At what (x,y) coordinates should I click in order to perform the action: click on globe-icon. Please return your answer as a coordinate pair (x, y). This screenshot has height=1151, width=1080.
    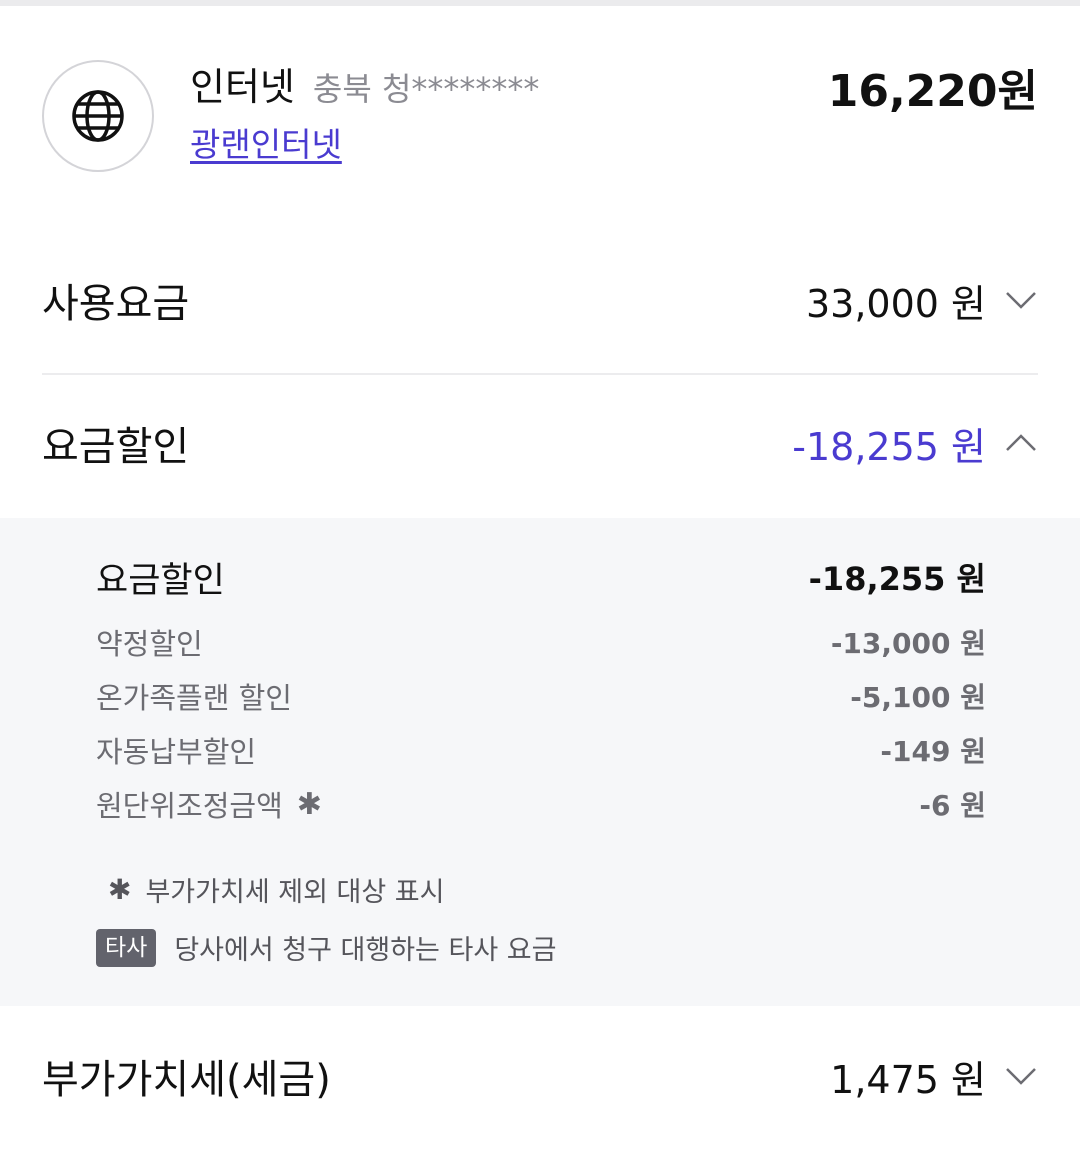
    Looking at the image, I should click on (98, 116).